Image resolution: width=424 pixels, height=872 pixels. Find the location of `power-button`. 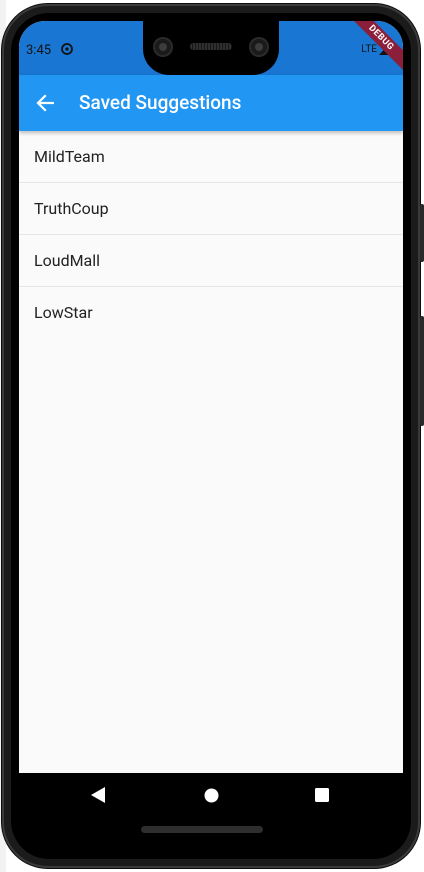

power-button is located at coordinates (422, 233).